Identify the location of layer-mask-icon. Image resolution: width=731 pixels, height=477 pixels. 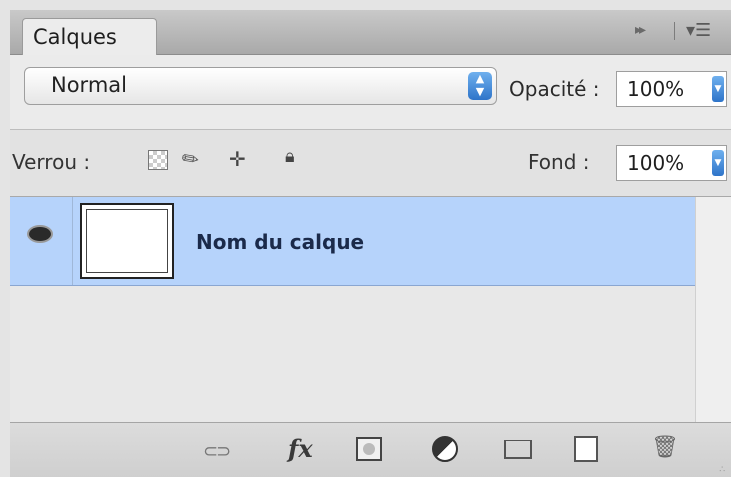
(369, 449).